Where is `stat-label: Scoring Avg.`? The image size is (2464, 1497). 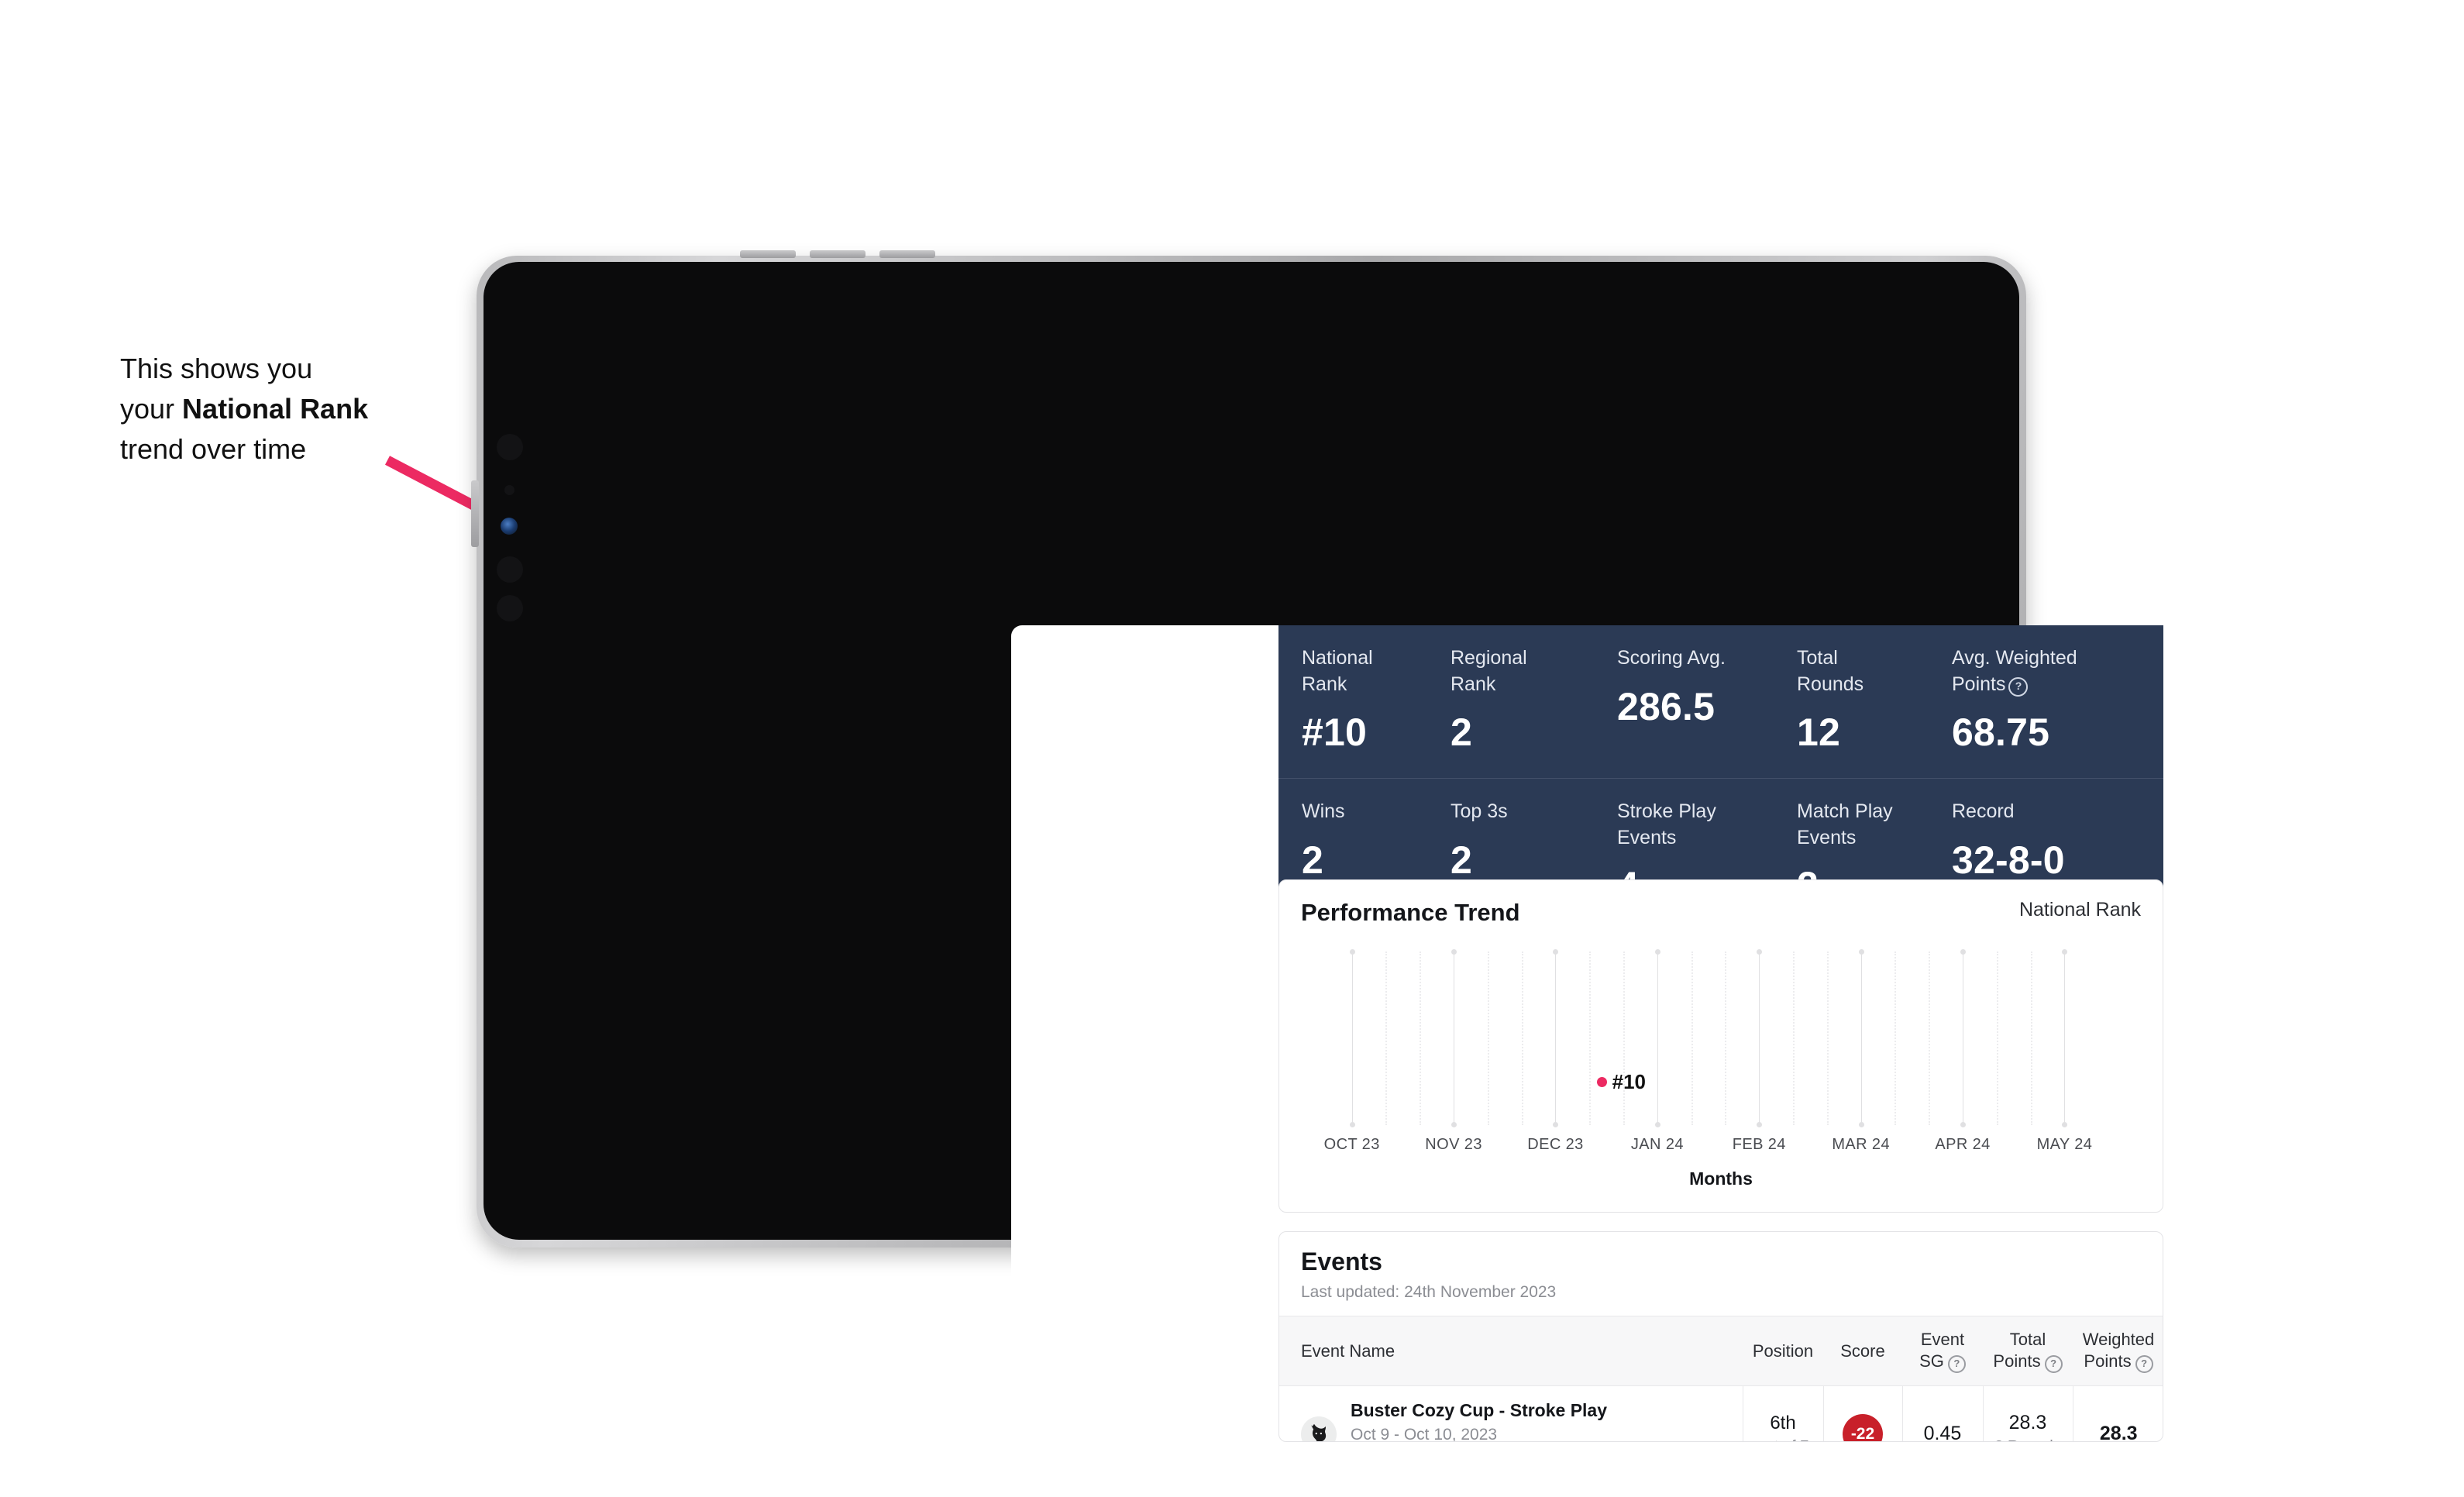 stat-label: Scoring Avg. is located at coordinates (1672, 658).